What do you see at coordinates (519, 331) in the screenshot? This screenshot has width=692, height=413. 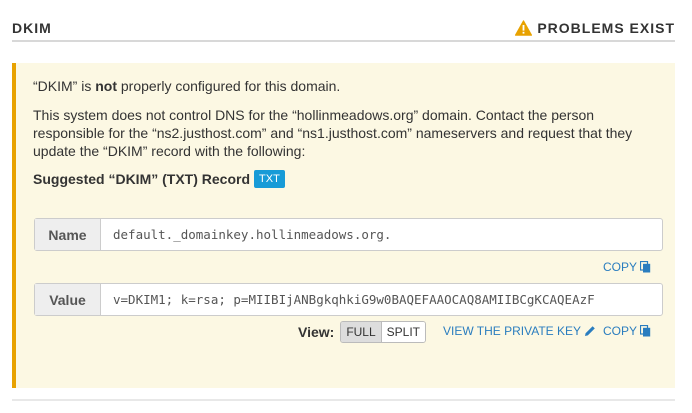 I see `view-private-key-link: VIEW THE PRIVATE KEY` at bounding box center [519, 331].